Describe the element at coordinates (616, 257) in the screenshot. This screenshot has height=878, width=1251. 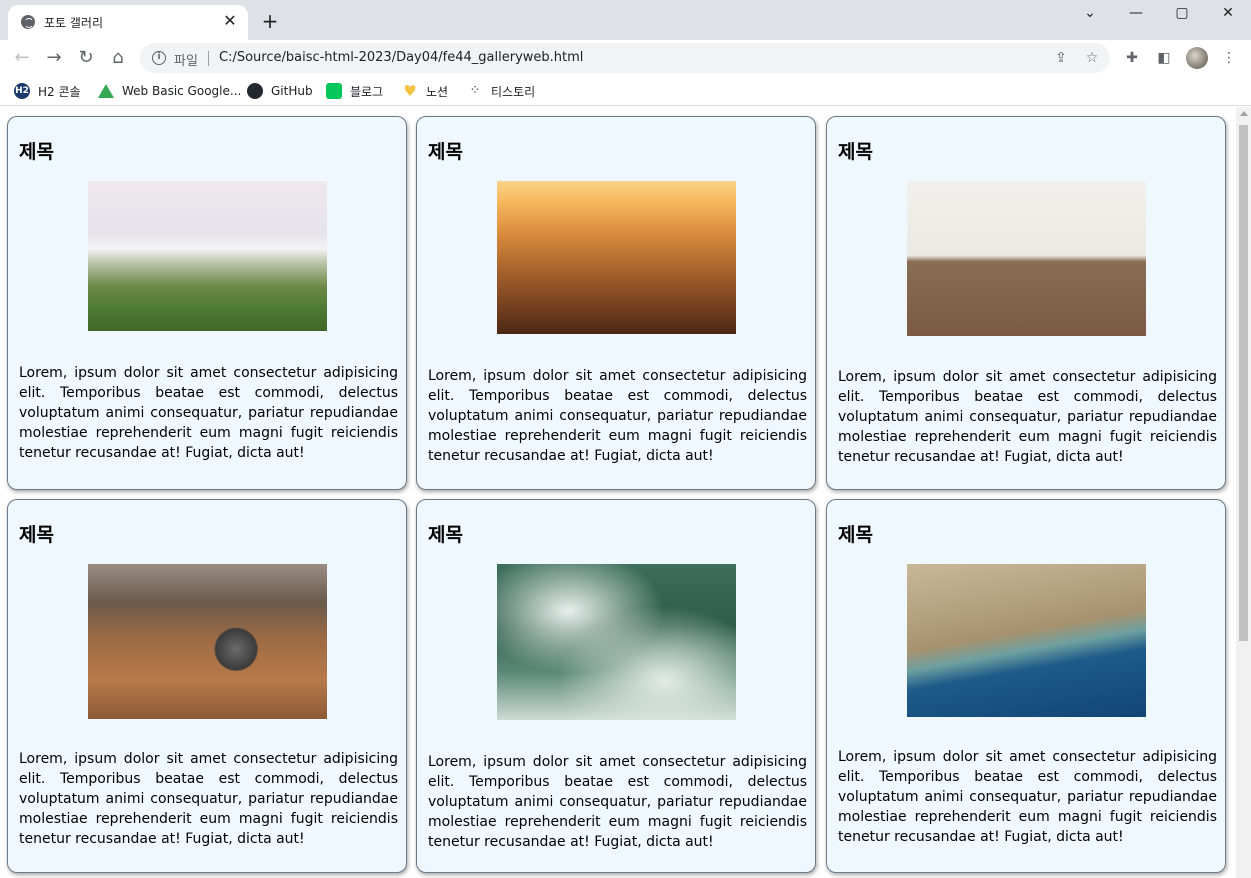
I see `city-sunset-photo` at that location.